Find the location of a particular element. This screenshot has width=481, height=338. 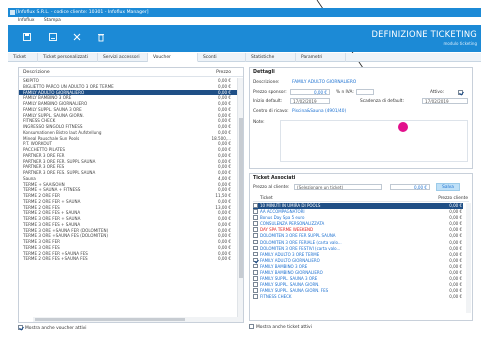

save-as-icon is located at coordinates (53, 37).